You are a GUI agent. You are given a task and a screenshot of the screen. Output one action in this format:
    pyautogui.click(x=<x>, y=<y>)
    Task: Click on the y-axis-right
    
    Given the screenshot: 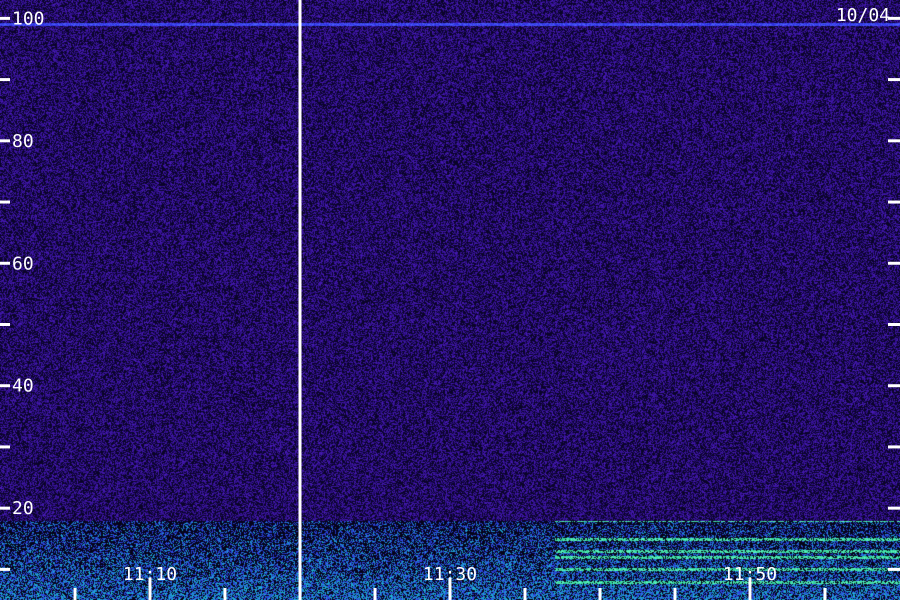 What is the action you would take?
    pyautogui.click(x=894, y=293)
    